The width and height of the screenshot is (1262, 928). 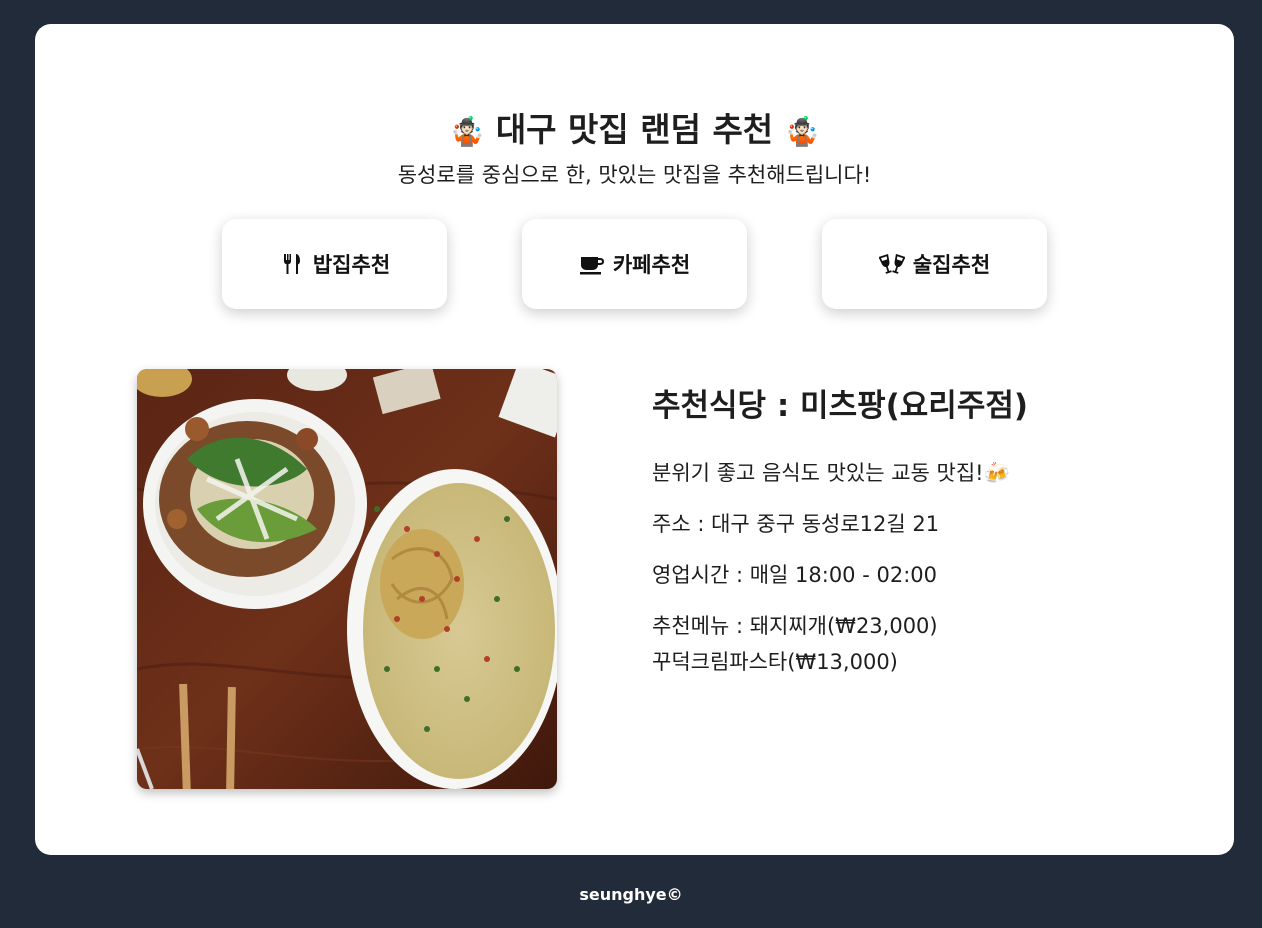 What do you see at coordinates (796, 524) in the screenshot?
I see `restaurant-address: 주소 : 대구 중구 동성로12길 21` at bounding box center [796, 524].